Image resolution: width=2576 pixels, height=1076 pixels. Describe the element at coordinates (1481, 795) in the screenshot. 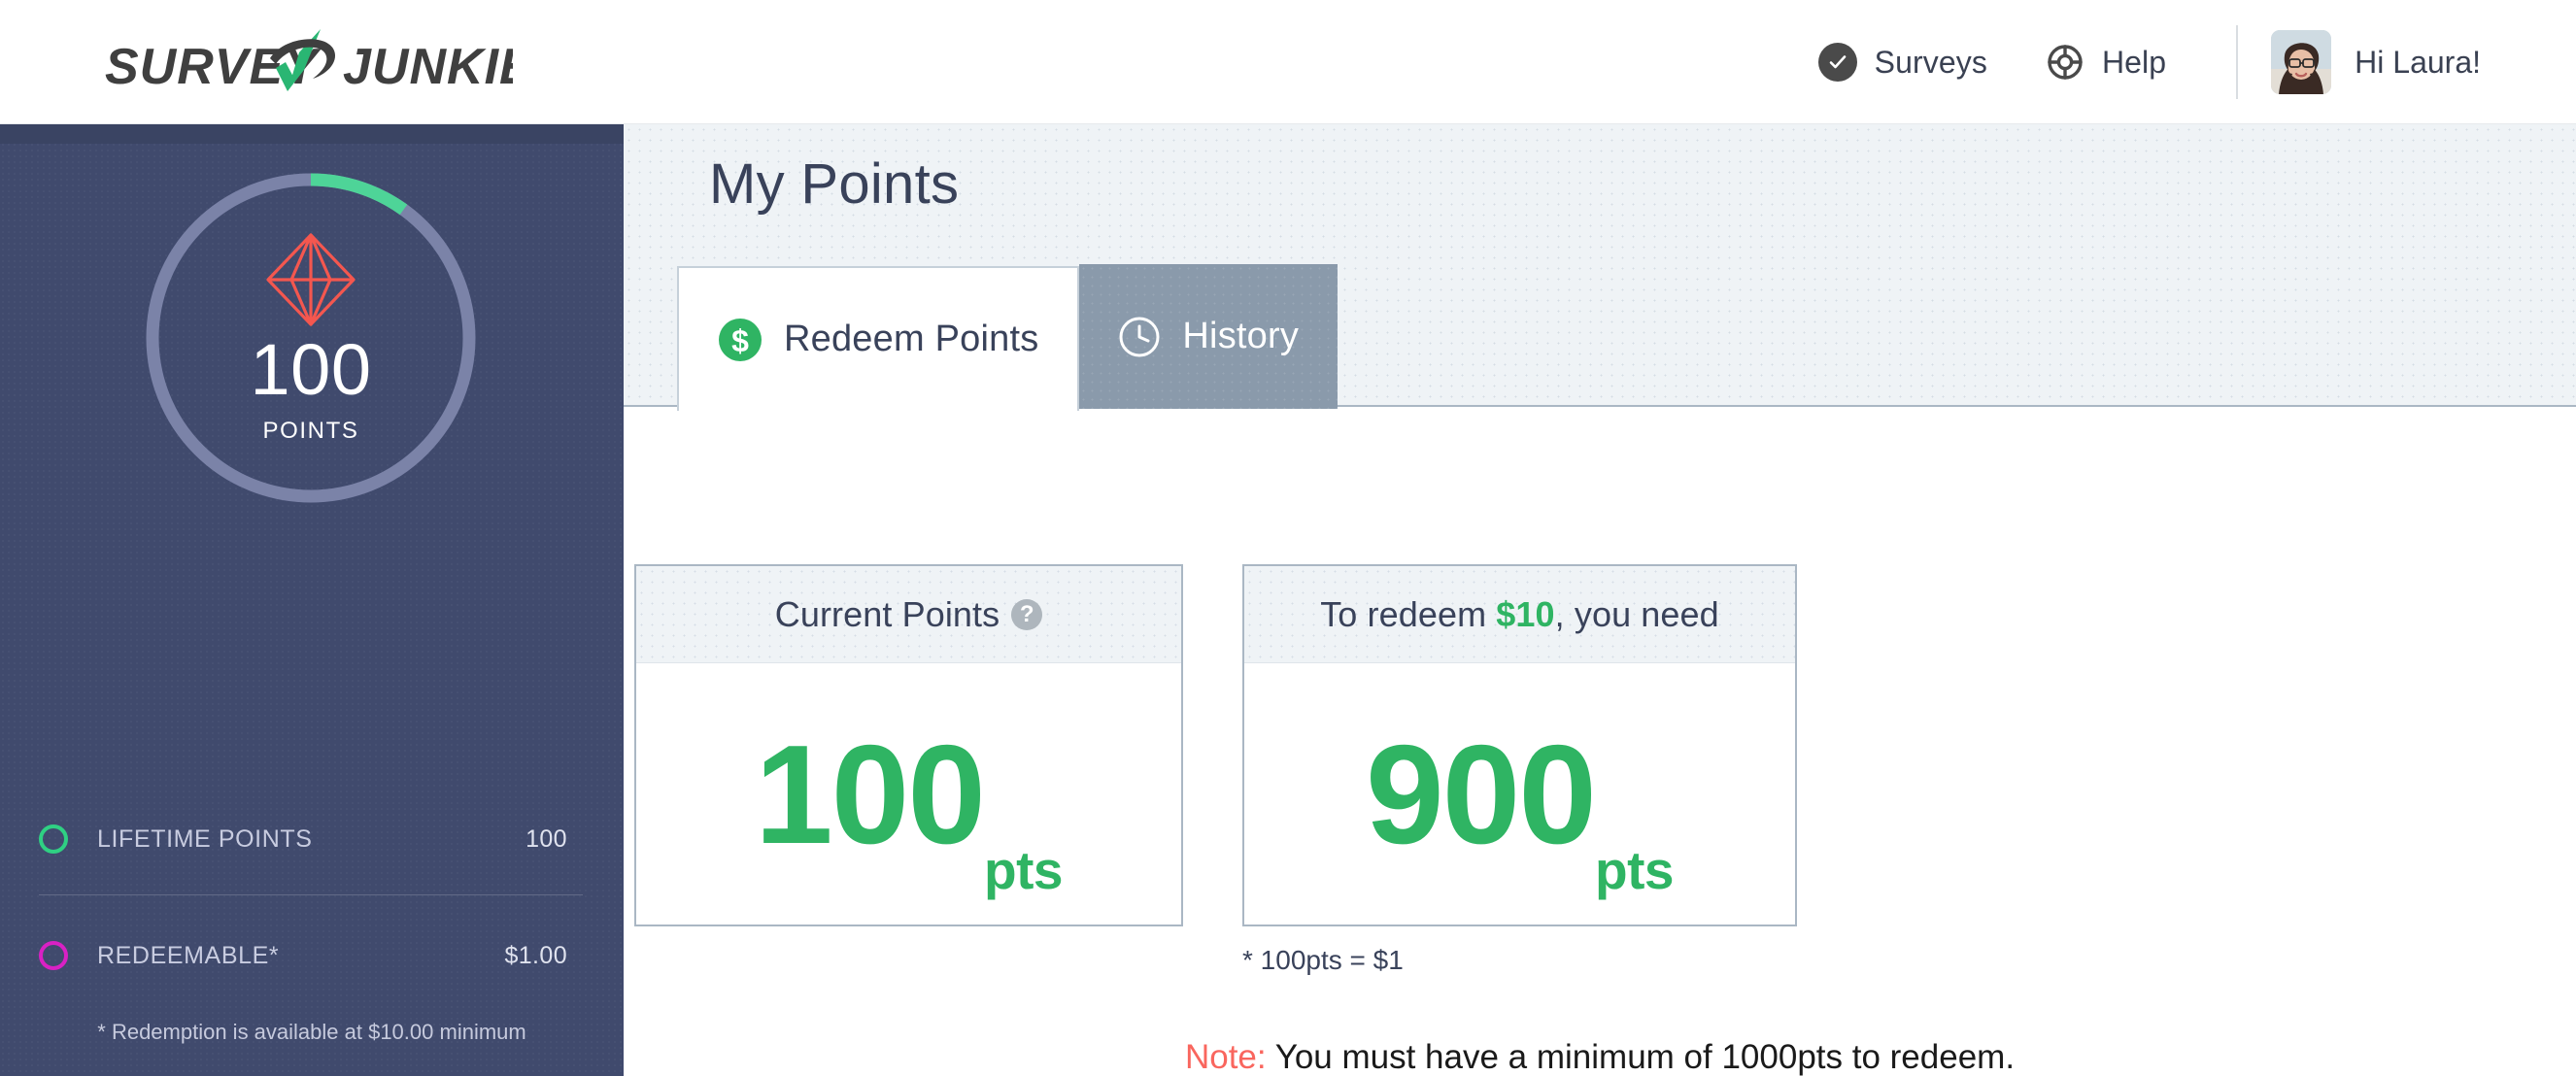

I see `redeem-target-value: 900` at that location.